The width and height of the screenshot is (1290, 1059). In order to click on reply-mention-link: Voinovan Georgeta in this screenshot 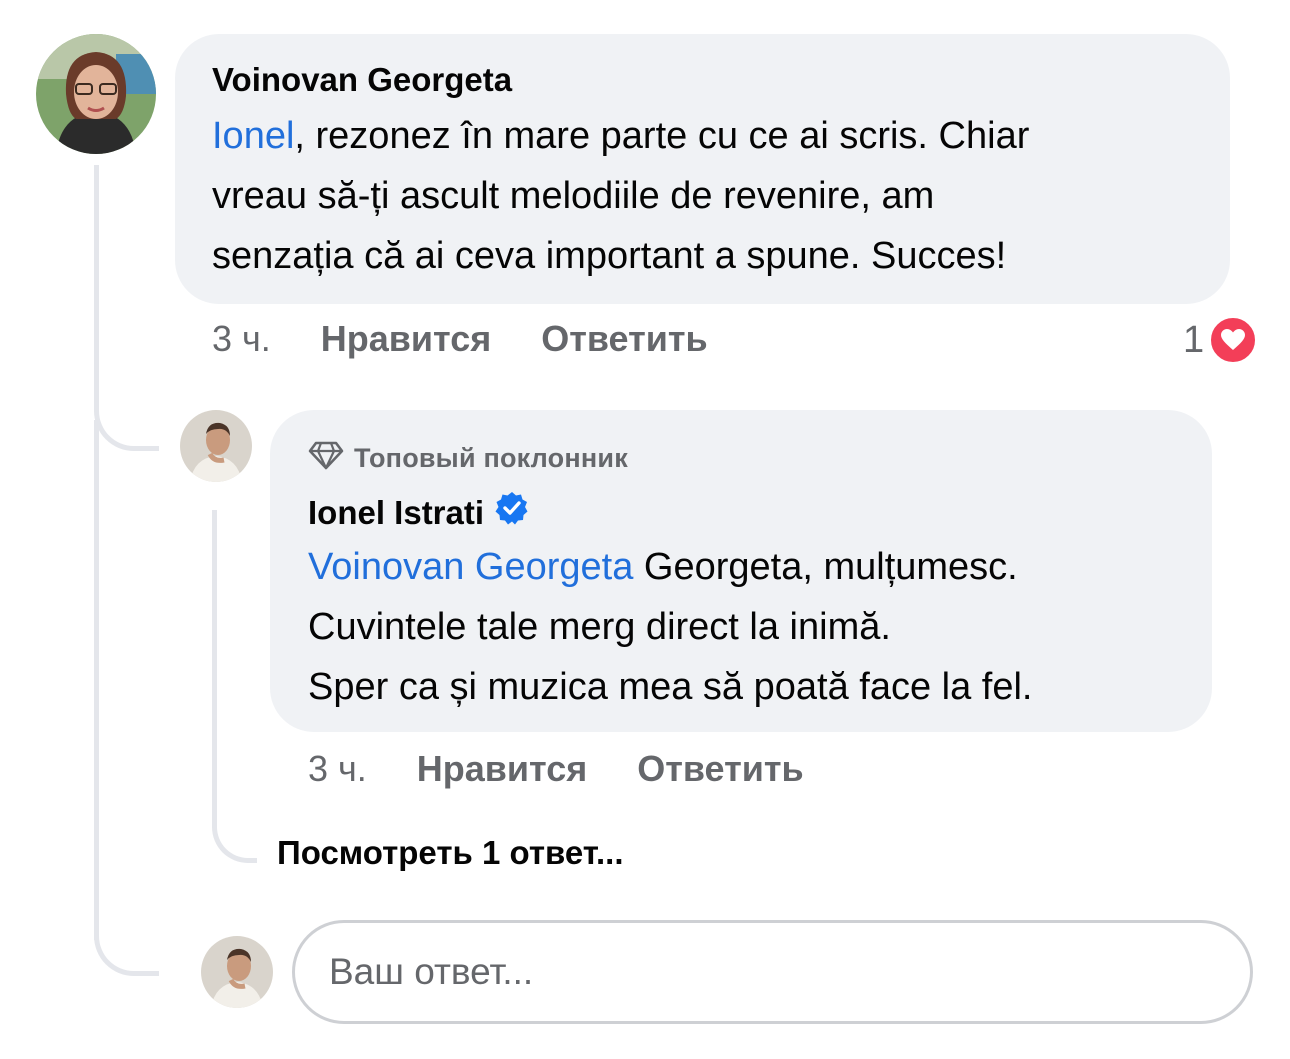, I will do `click(470, 567)`.